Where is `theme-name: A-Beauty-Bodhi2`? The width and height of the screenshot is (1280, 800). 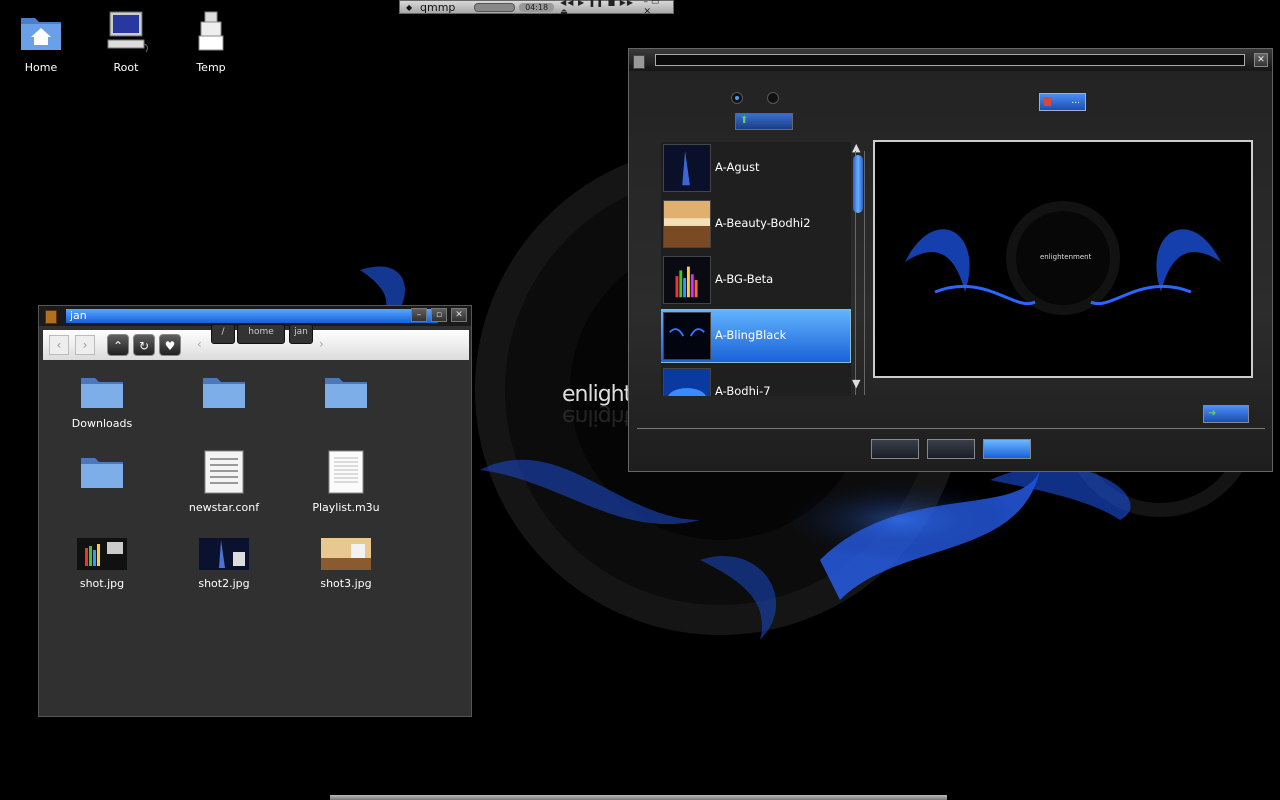 theme-name: A-Beauty-Bodhi2 is located at coordinates (763, 223).